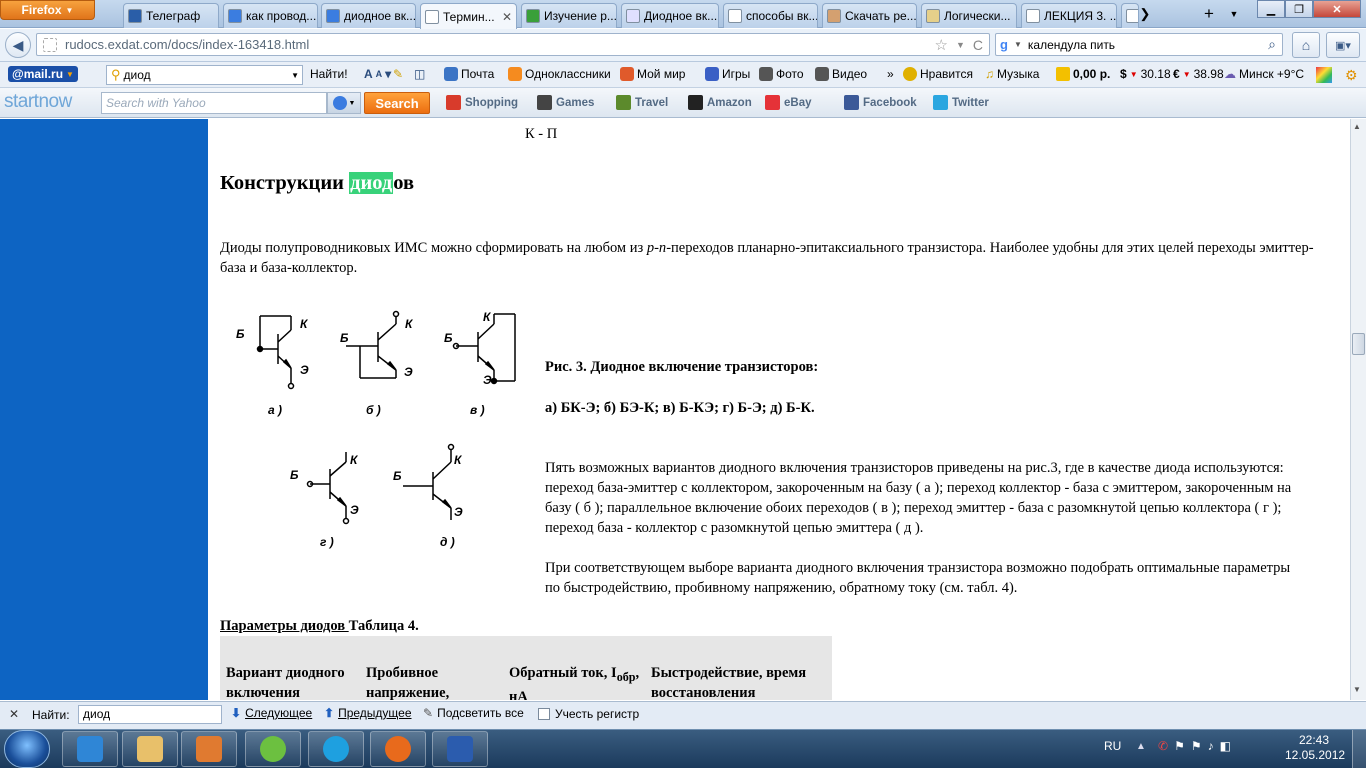  Describe the element at coordinates (1139, 44) in the screenshot. I see `search-bar: g ▼ календула пить ⌕` at that location.